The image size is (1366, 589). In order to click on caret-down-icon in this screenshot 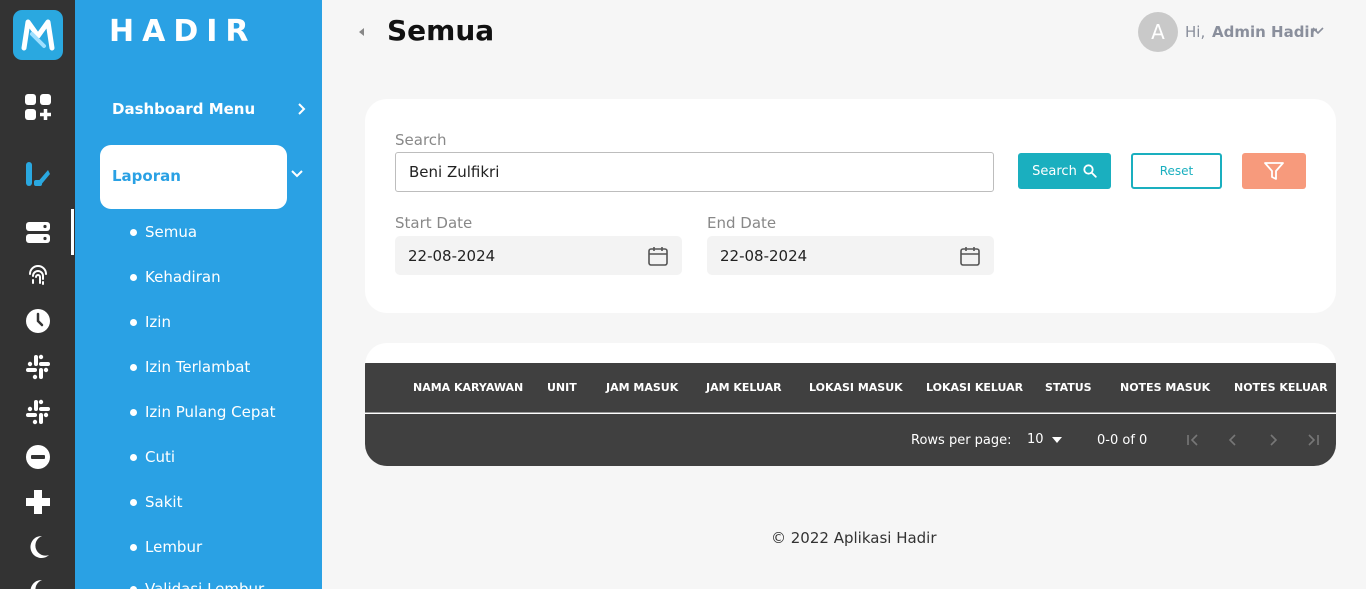, I will do `click(1056, 439)`.